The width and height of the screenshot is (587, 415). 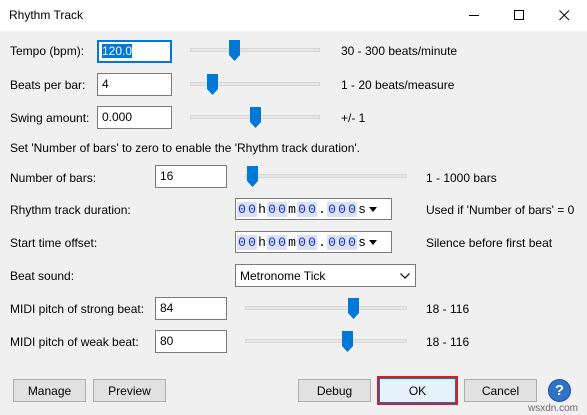 I want to click on swing-label: Swing amount:, so click(x=50, y=118).